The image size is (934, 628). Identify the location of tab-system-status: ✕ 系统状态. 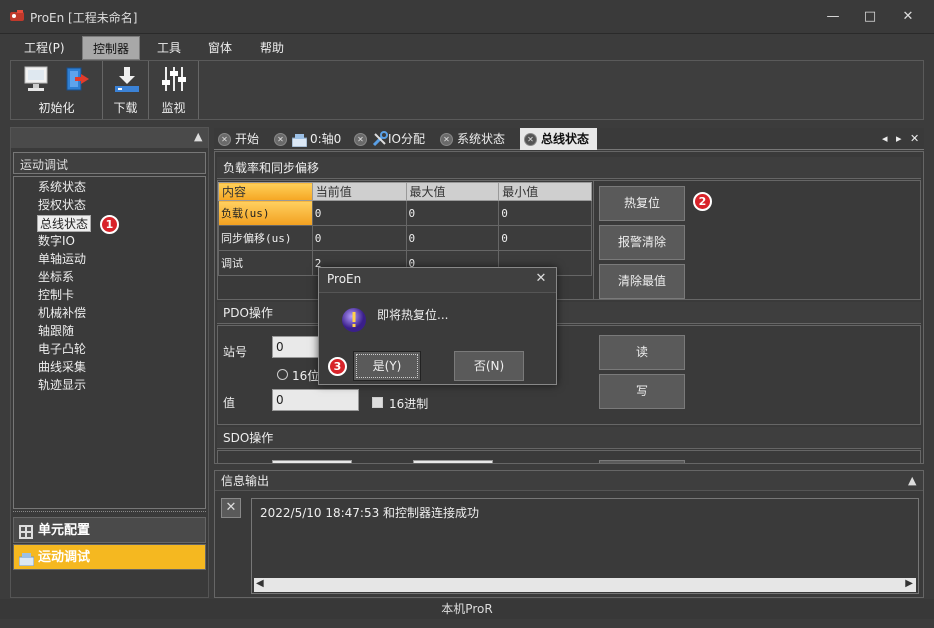
(472, 139).